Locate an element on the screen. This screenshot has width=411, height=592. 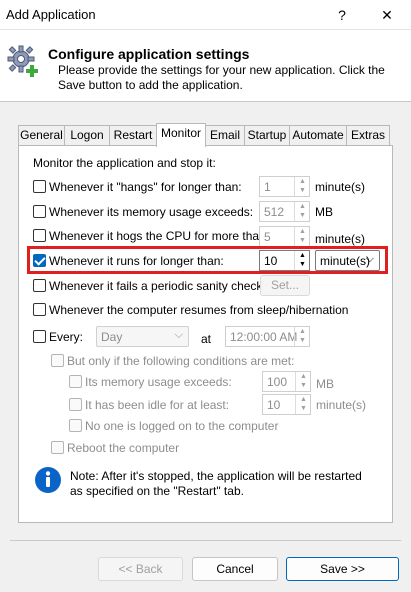
gear-add-icon is located at coordinates (22, 61).